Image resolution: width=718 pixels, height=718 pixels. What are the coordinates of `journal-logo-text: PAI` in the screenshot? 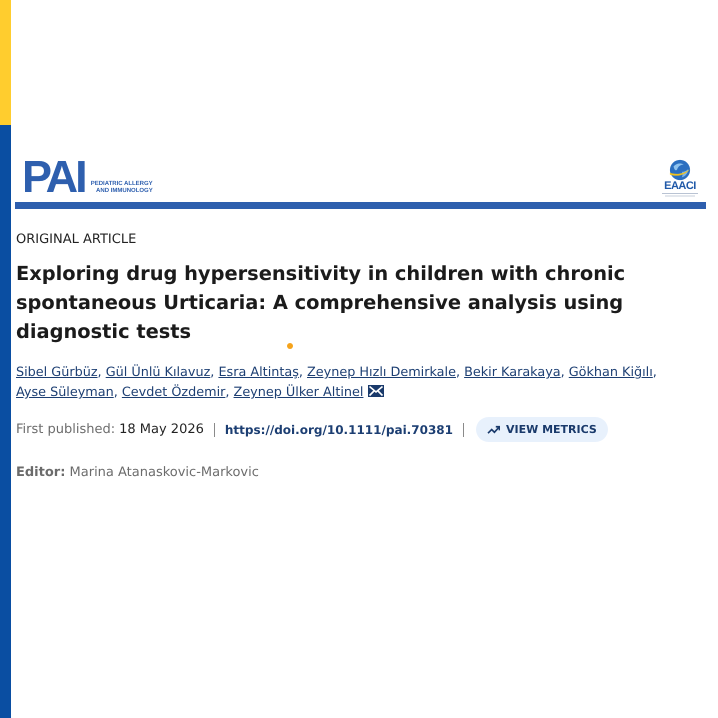 It's located at (53, 177).